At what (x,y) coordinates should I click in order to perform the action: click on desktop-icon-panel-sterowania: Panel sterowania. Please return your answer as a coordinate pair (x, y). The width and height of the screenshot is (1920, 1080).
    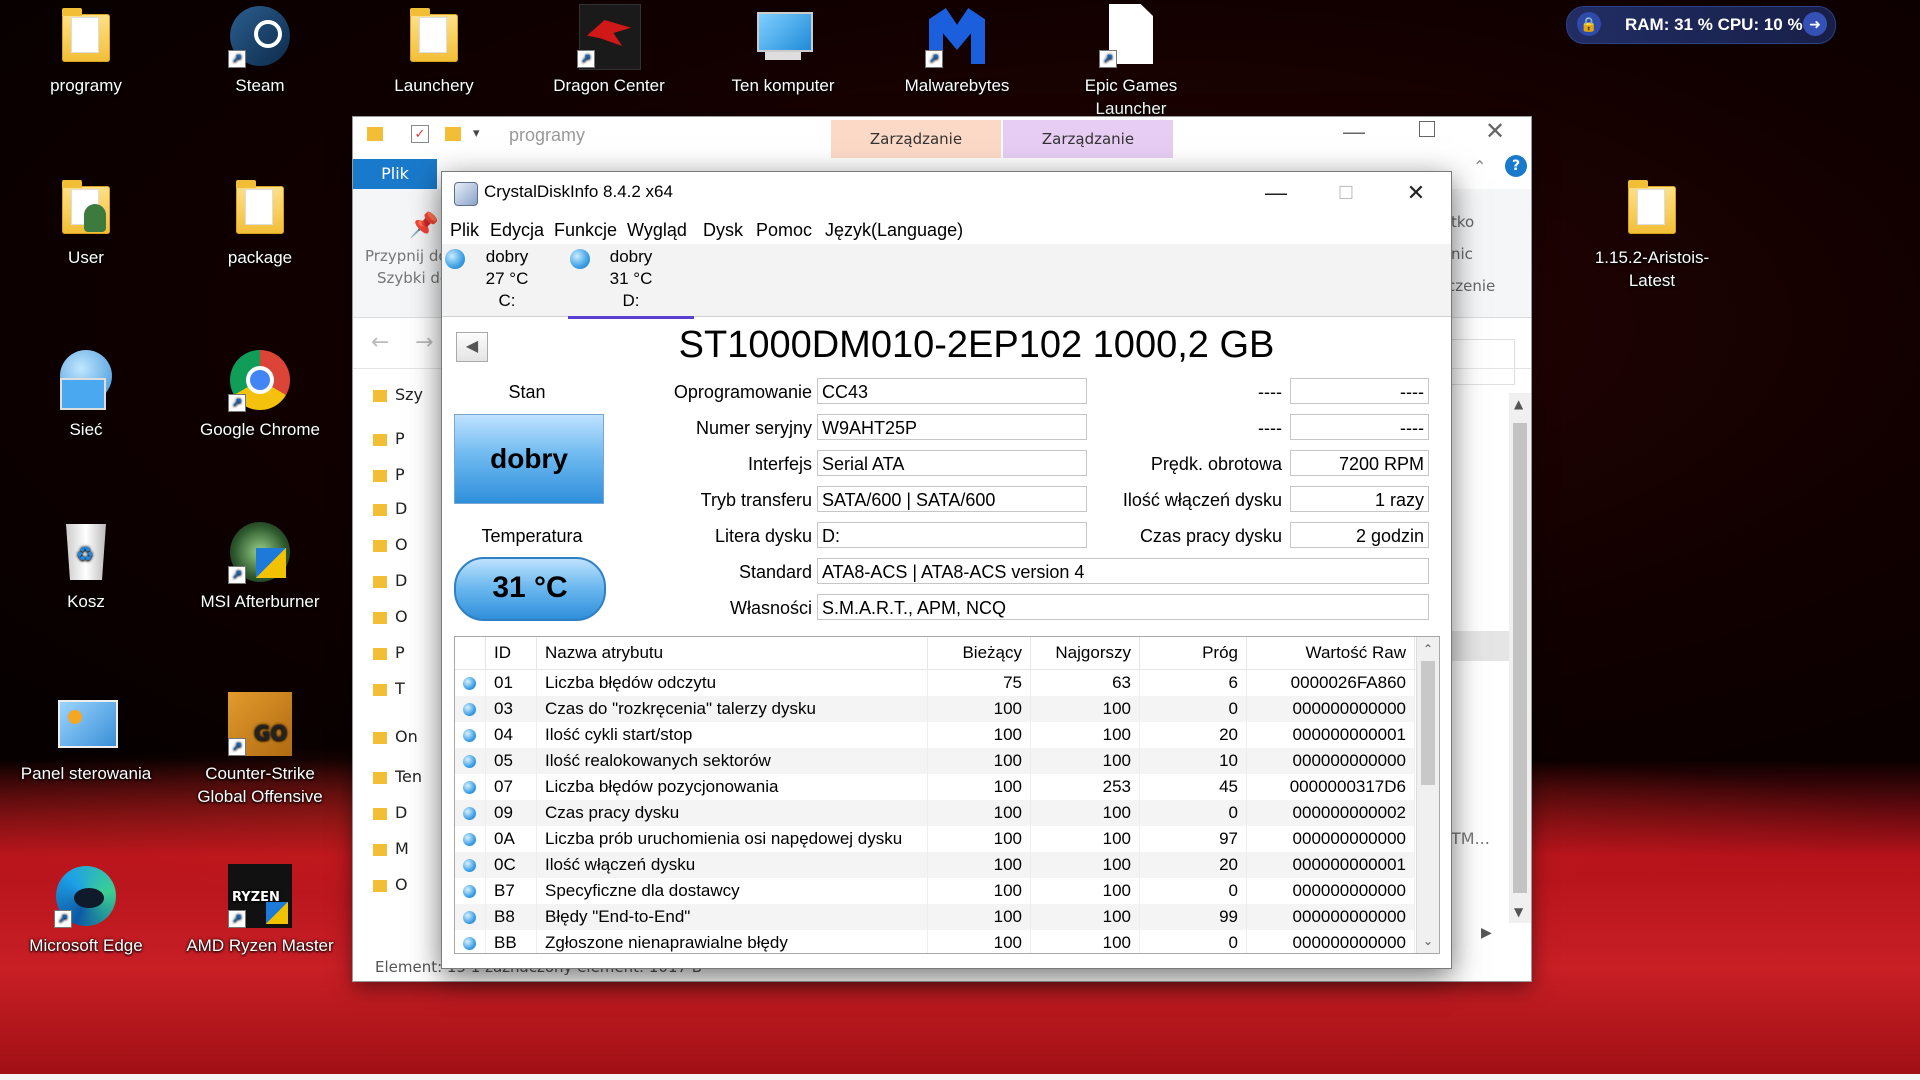
    Looking at the image, I should click on (86, 738).